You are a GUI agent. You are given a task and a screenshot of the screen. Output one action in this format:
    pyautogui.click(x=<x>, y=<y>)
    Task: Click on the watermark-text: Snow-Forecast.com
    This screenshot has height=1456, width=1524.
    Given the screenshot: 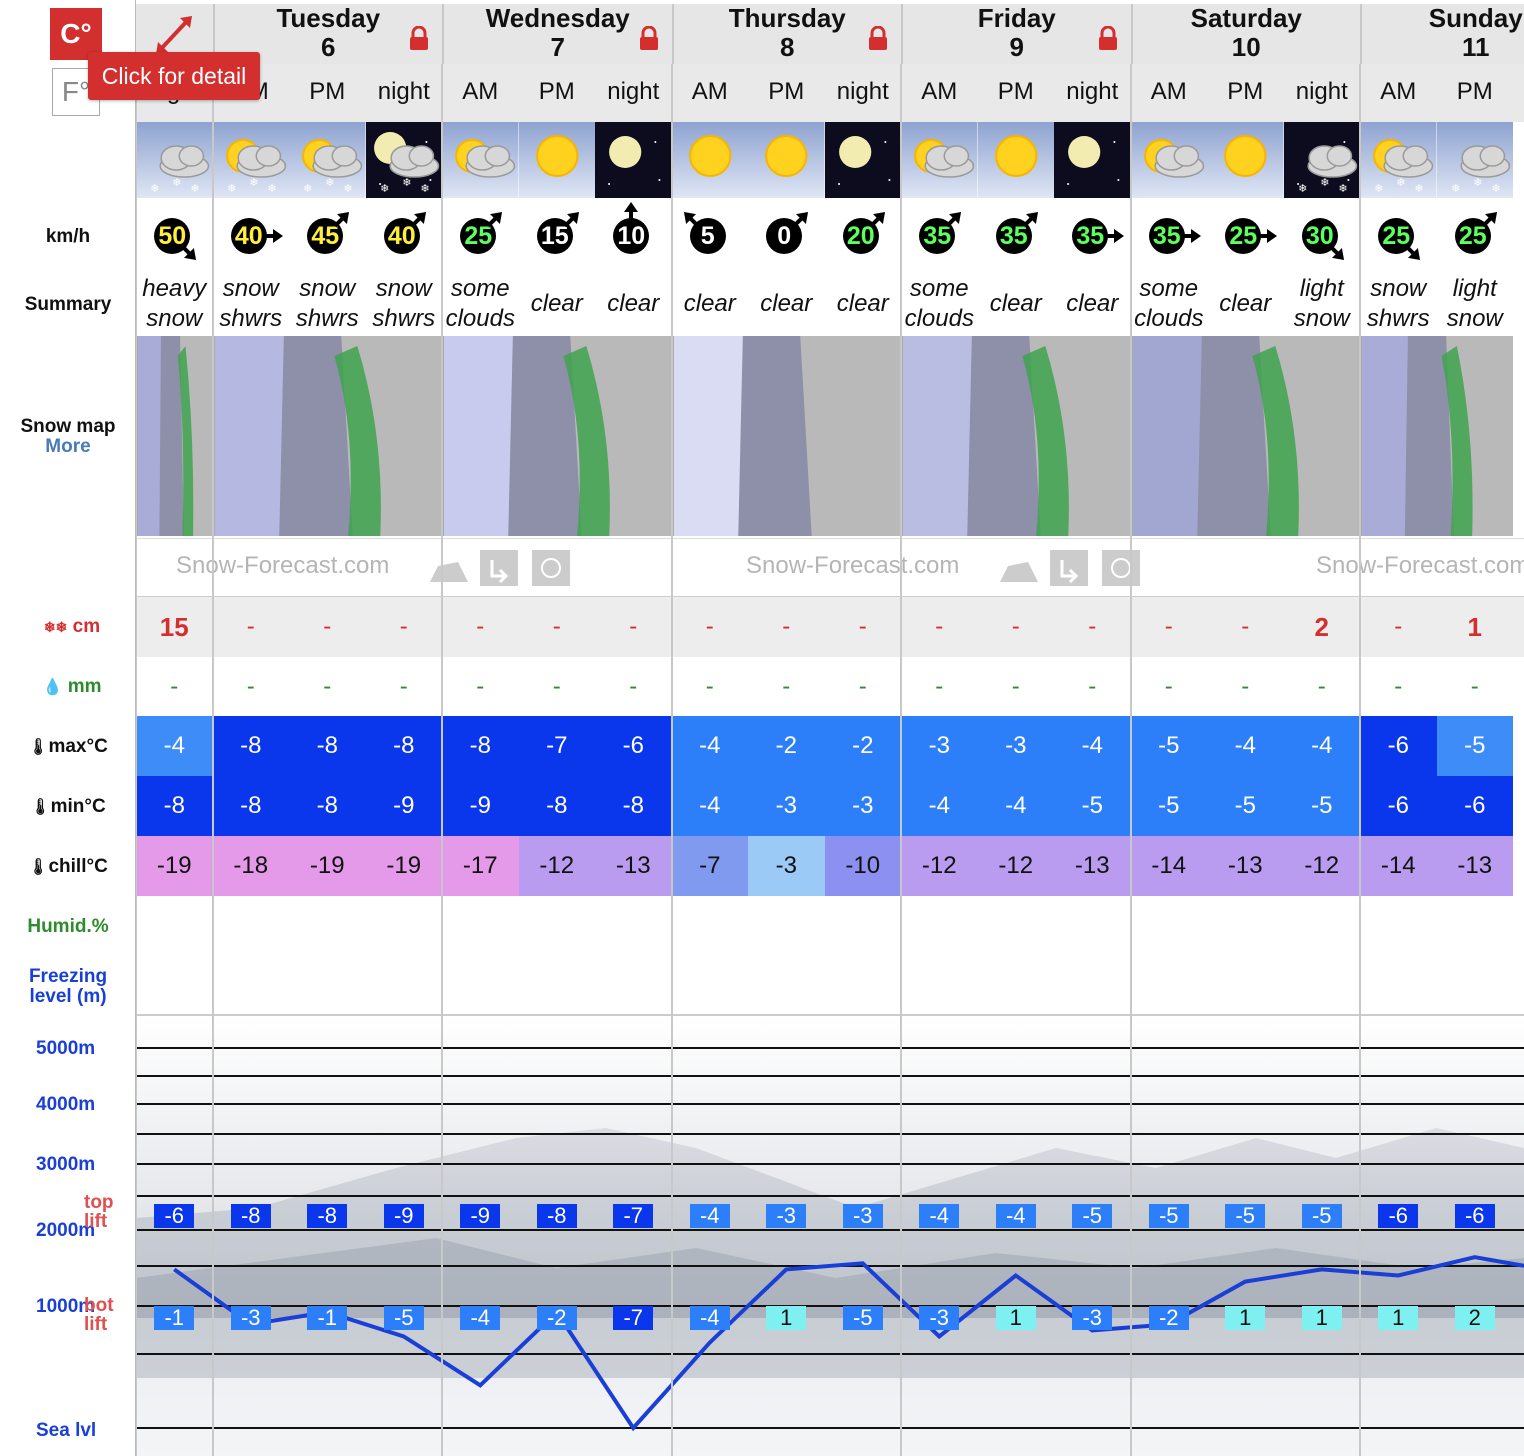 What is the action you would take?
    pyautogui.click(x=853, y=565)
    